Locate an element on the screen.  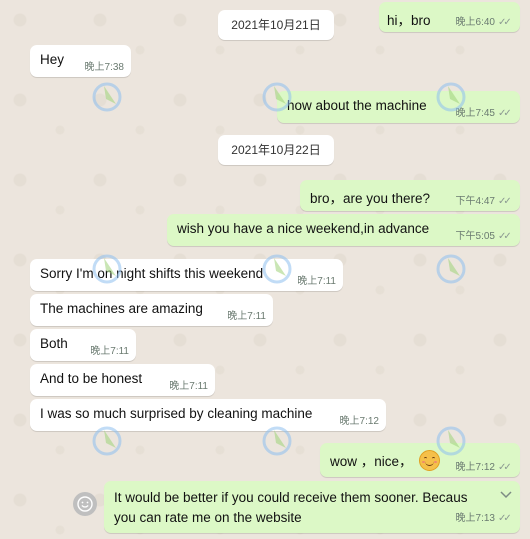
message-text: you can rate me on the website is located at coordinates (208, 517).